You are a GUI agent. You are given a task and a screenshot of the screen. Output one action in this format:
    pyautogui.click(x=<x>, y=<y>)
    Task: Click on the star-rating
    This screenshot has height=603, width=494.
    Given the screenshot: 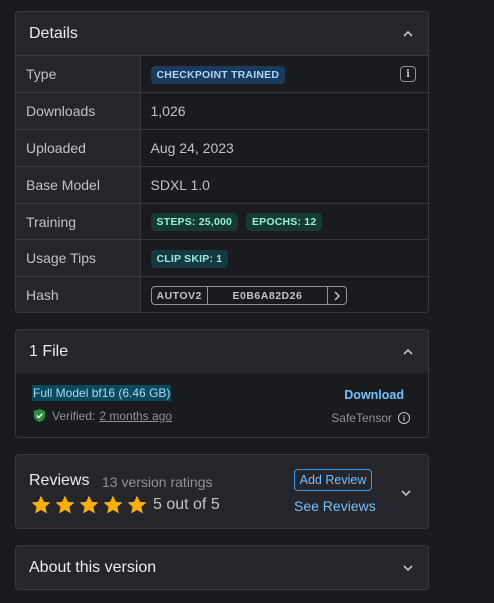 What is the action you would take?
    pyautogui.click(x=89, y=505)
    